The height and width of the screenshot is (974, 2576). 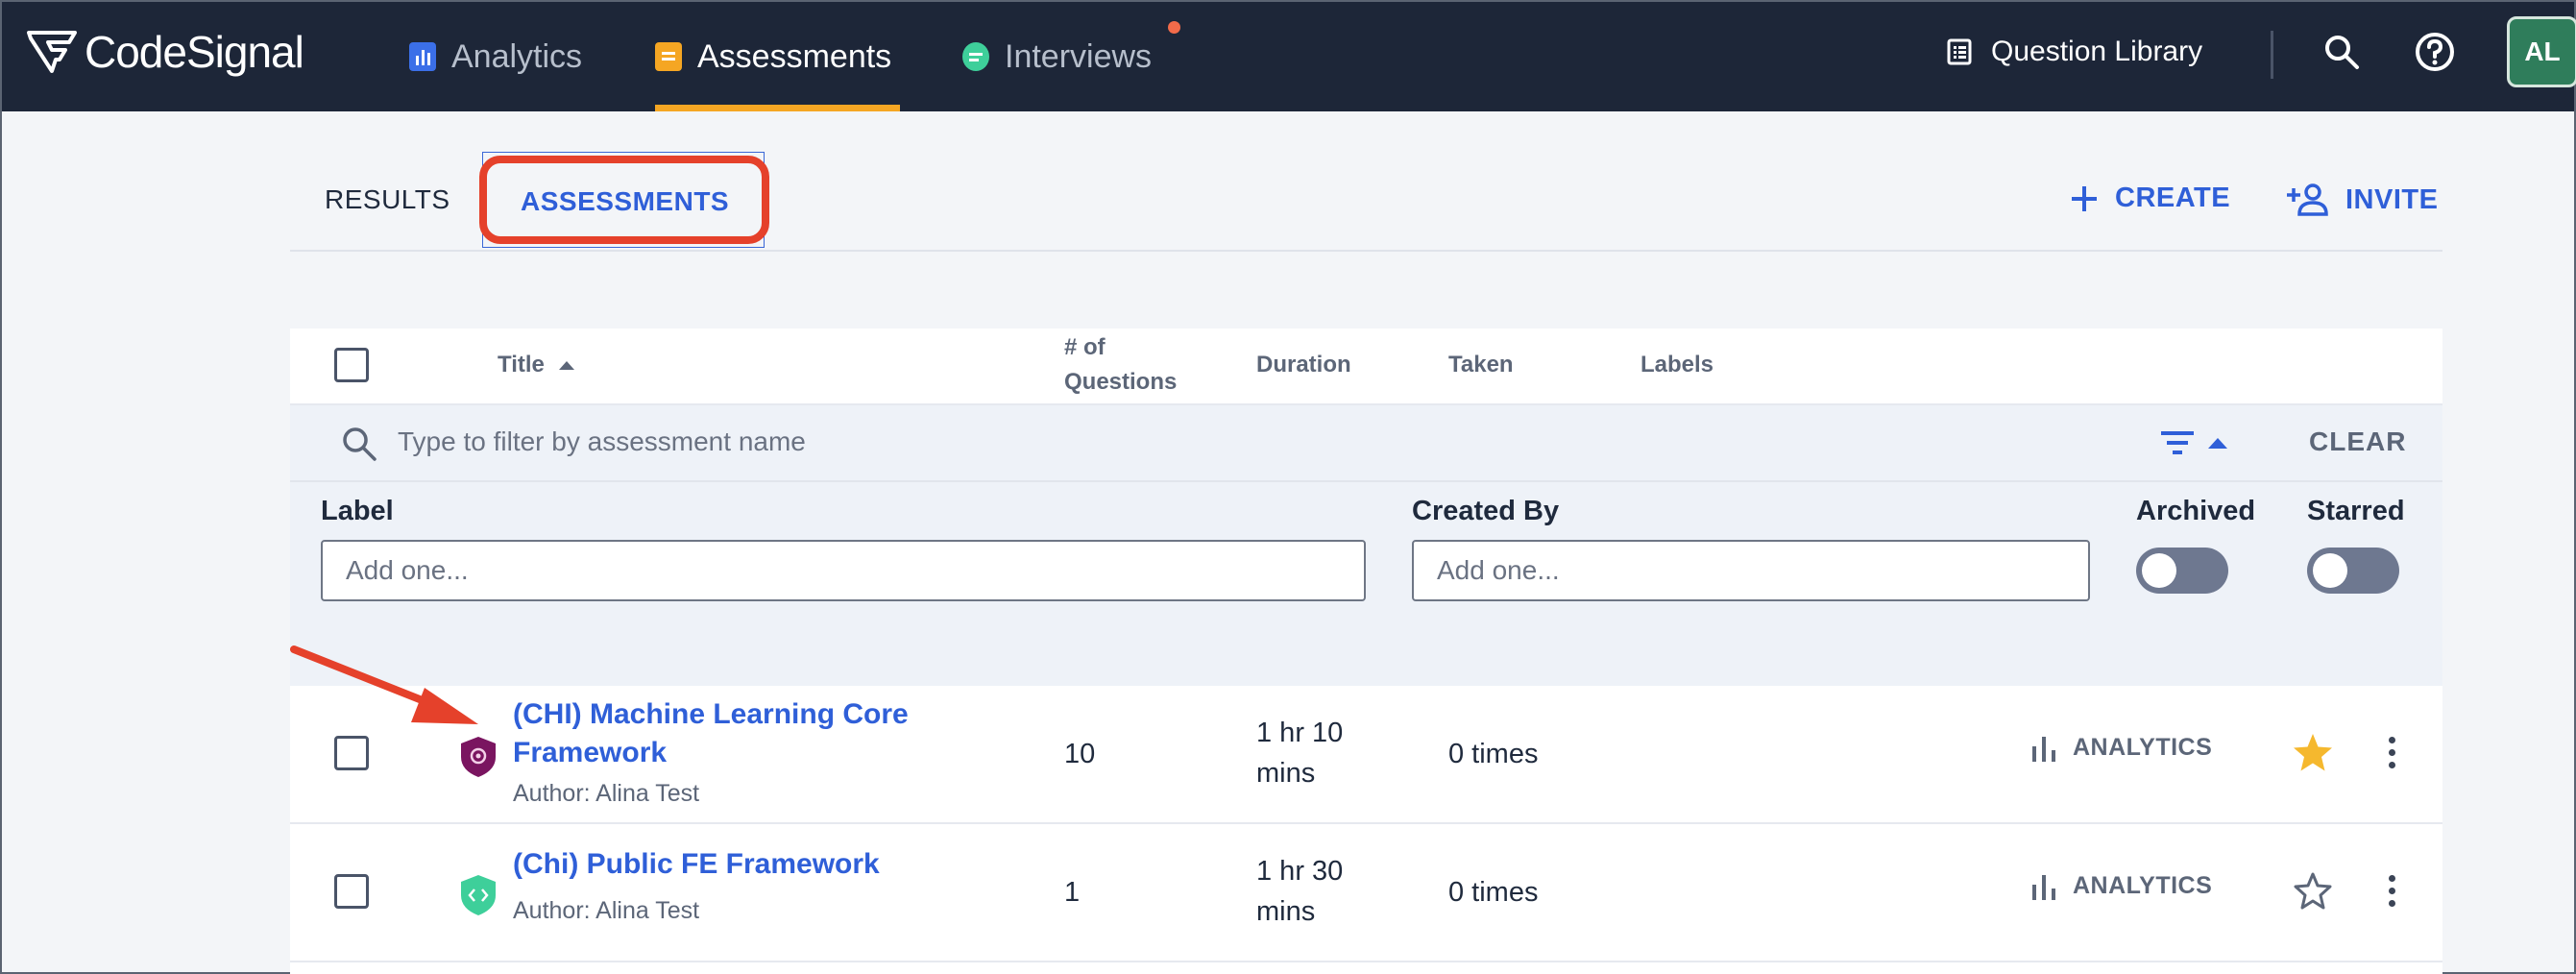 What do you see at coordinates (1299, 753) in the screenshot?
I see `duration: 1 hr 10 mins` at bounding box center [1299, 753].